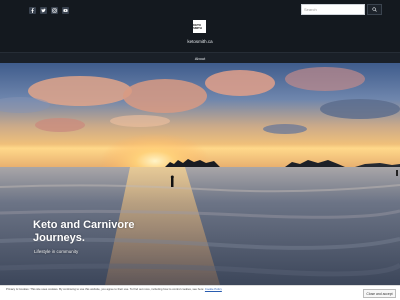  I want to click on instagram-icon, so click(54, 10).